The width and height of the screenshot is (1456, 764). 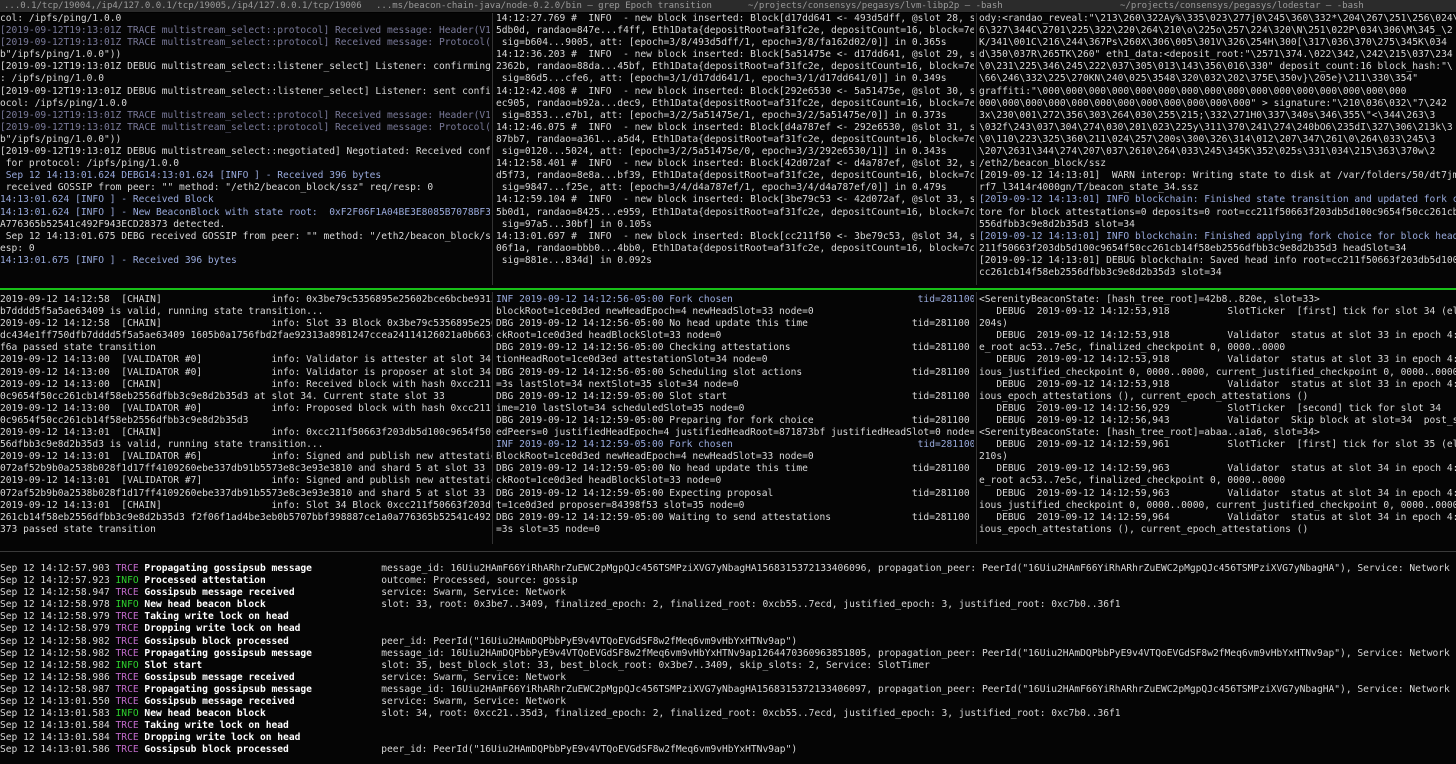 What do you see at coordinates (90, 164) in the screenshot?
I see `log-line: for protocol: /ipfs/ping/1.0.0` at bounding box center [90, 164].